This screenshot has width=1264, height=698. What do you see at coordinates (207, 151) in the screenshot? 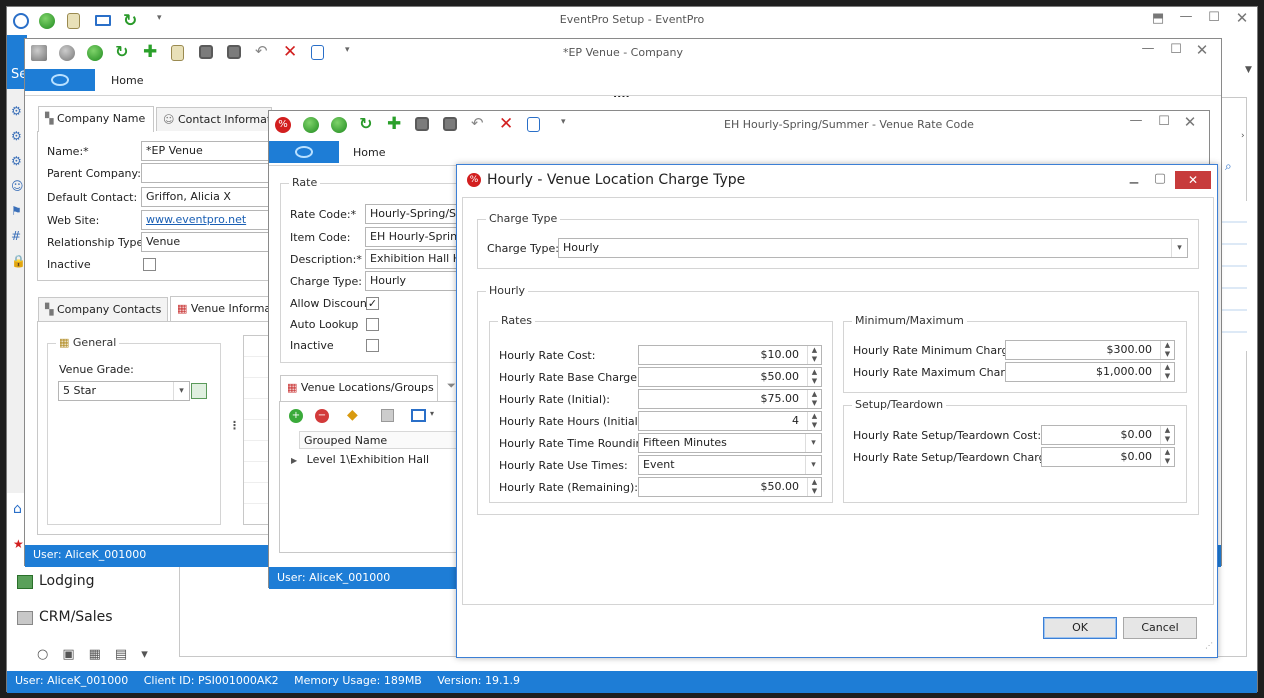
I see `name-field: *EP Venue` at bounding box center [207, 151].